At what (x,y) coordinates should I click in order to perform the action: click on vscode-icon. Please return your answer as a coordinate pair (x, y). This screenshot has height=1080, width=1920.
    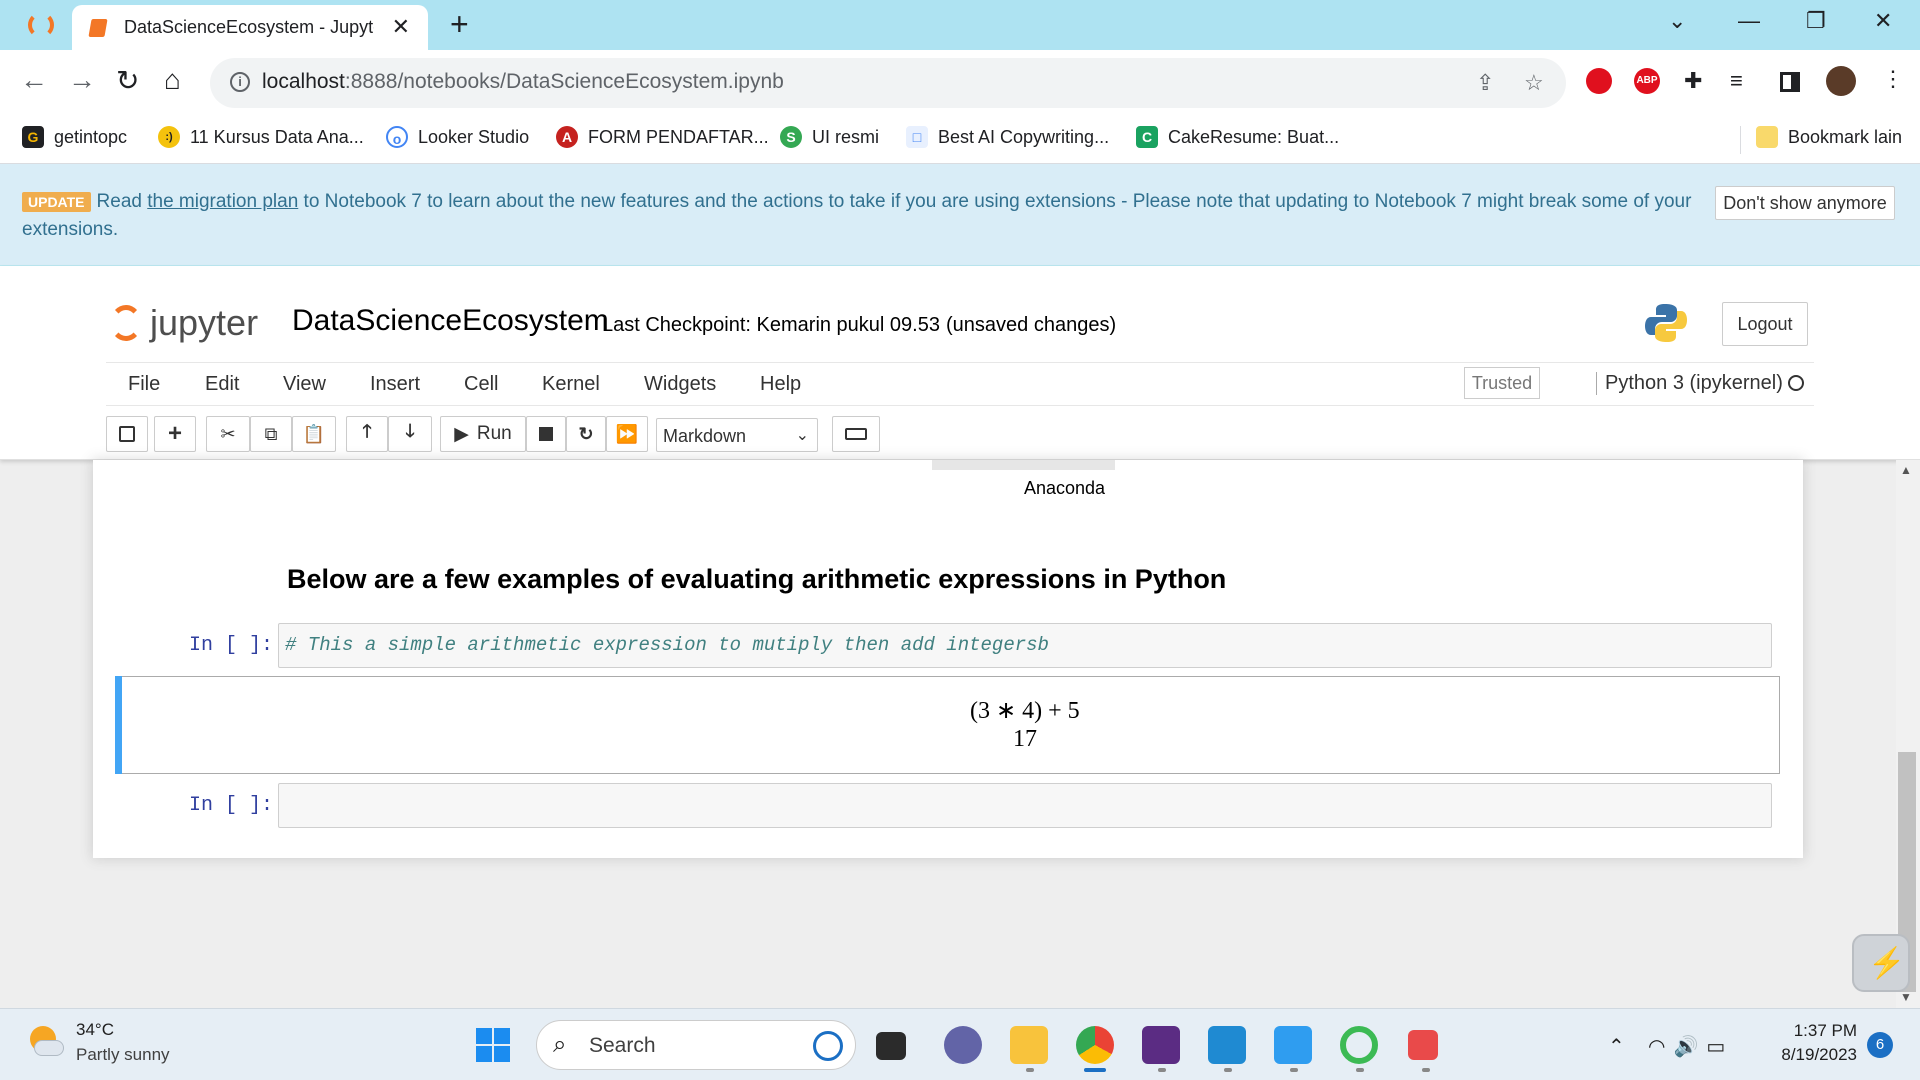
    Looking at the image, I should click on (1227, 1045).